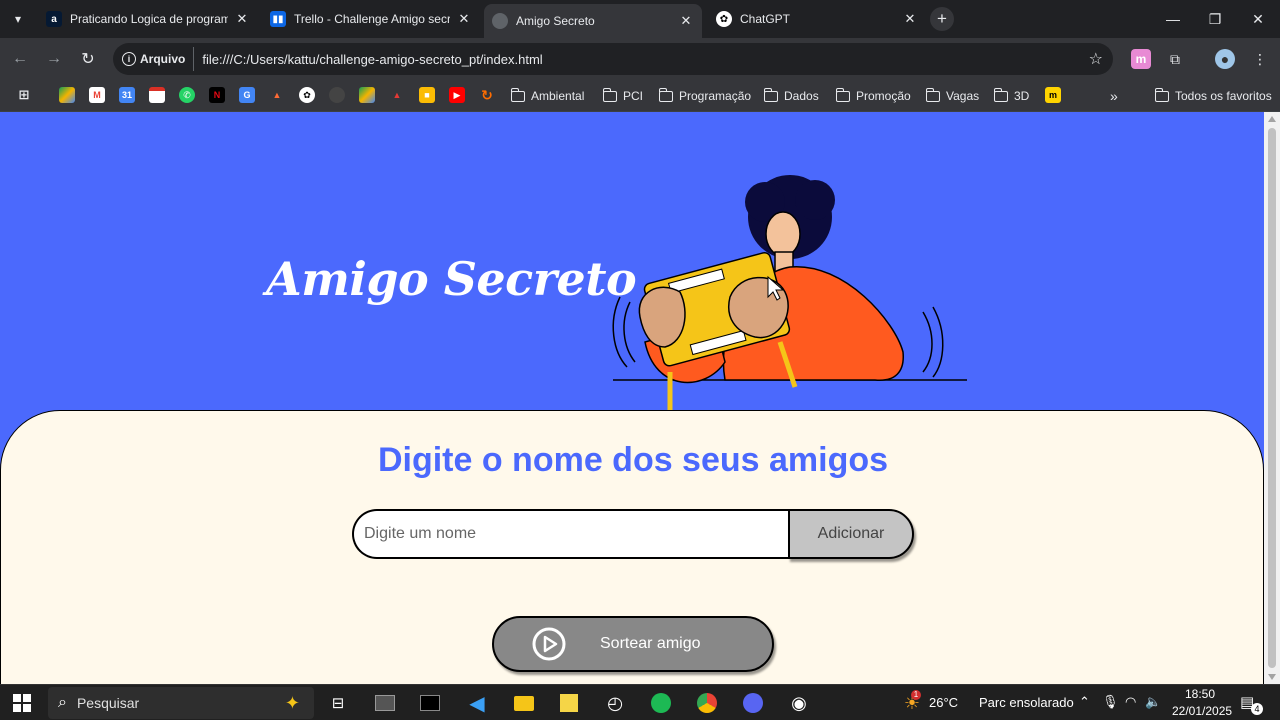 The image size is (1280, 720). Describe the element at coordinates (307, 95) in the screenshot. I see `chatgpt-bookmark-icon: ✿` at that location.